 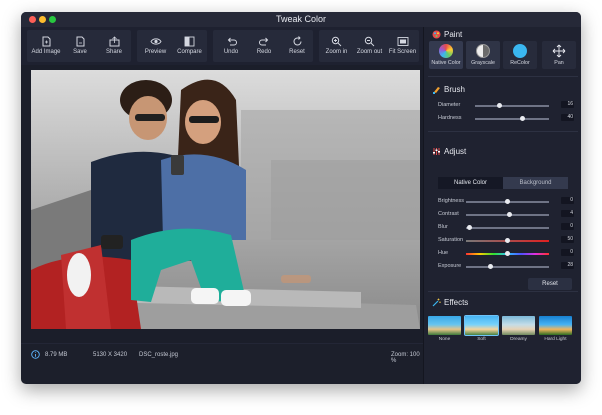 What do you see at coordinates (263, 41) in the screenshot?
I see `redo-icon` at bounding box center [263, 41].